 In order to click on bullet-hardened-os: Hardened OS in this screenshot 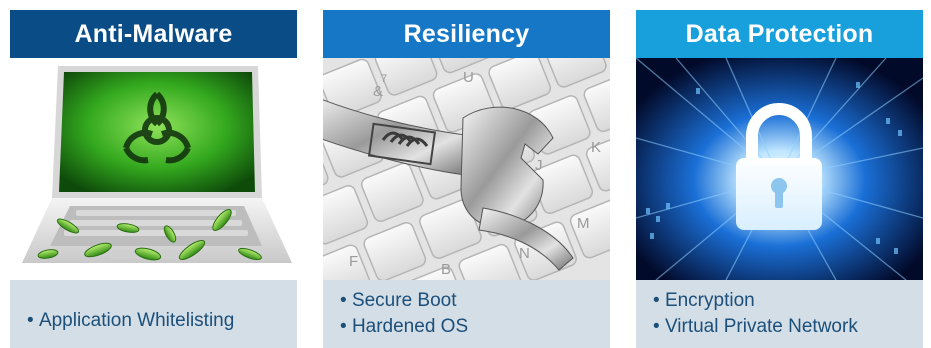, I will do `click(475, 327)`.